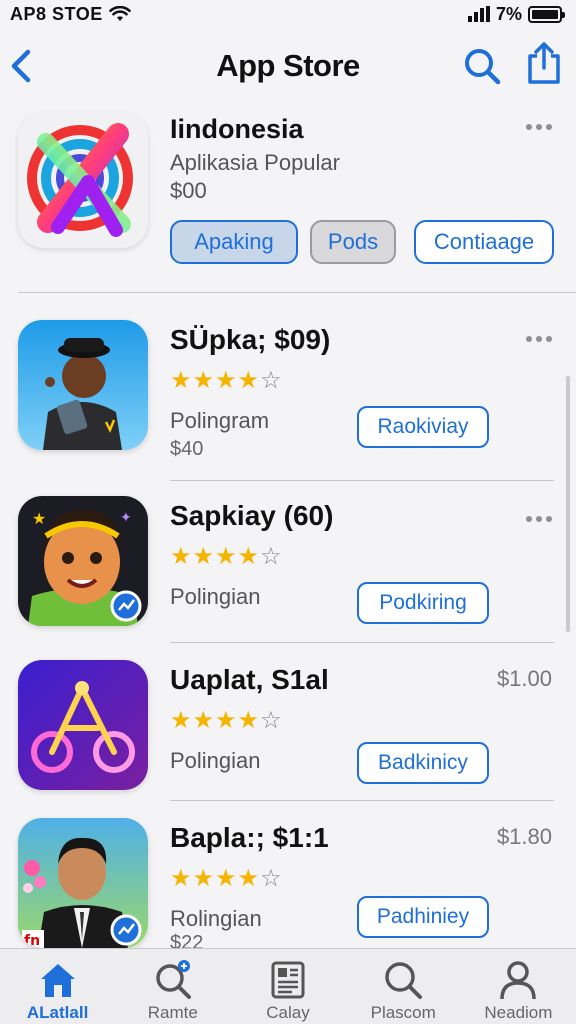 Image resolution: width=576 pixels, height=1024 pixels. Describe the element at coordinates (234, 242) in the screenshot. I see `featured-button-apaking: Apaking` at that location.